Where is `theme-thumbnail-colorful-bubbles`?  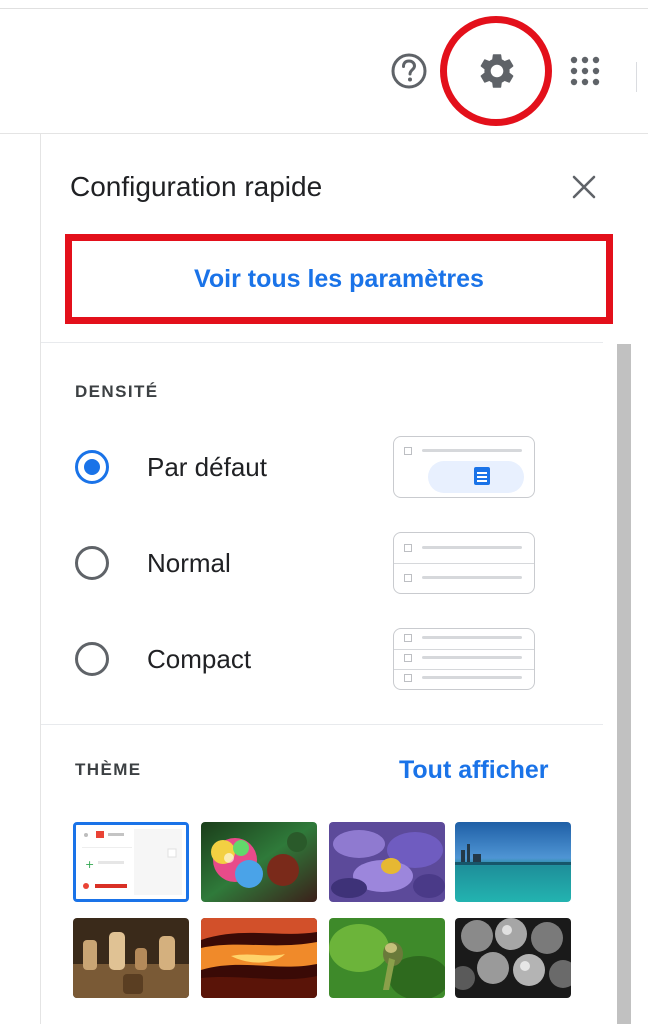
theme-thumbnail-colorful-bubbles is located at coordinates (259, 862).